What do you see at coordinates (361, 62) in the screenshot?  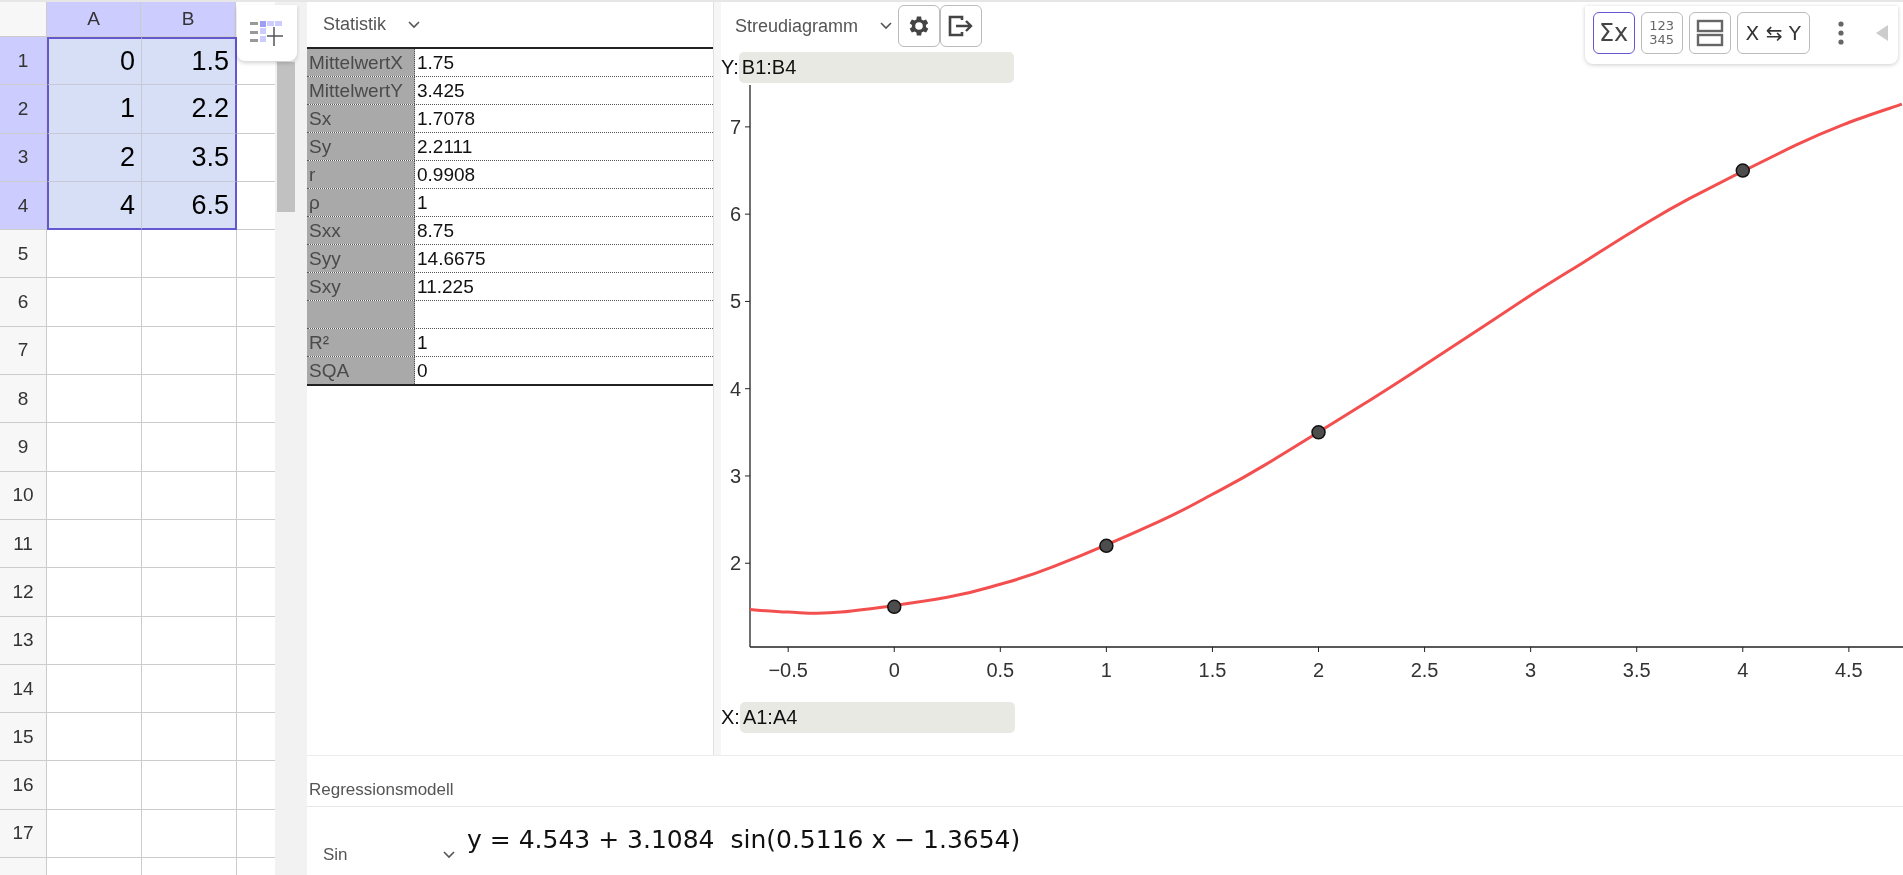 I see `statistic-label: MittelwertX` at bounding box center [361, 62].